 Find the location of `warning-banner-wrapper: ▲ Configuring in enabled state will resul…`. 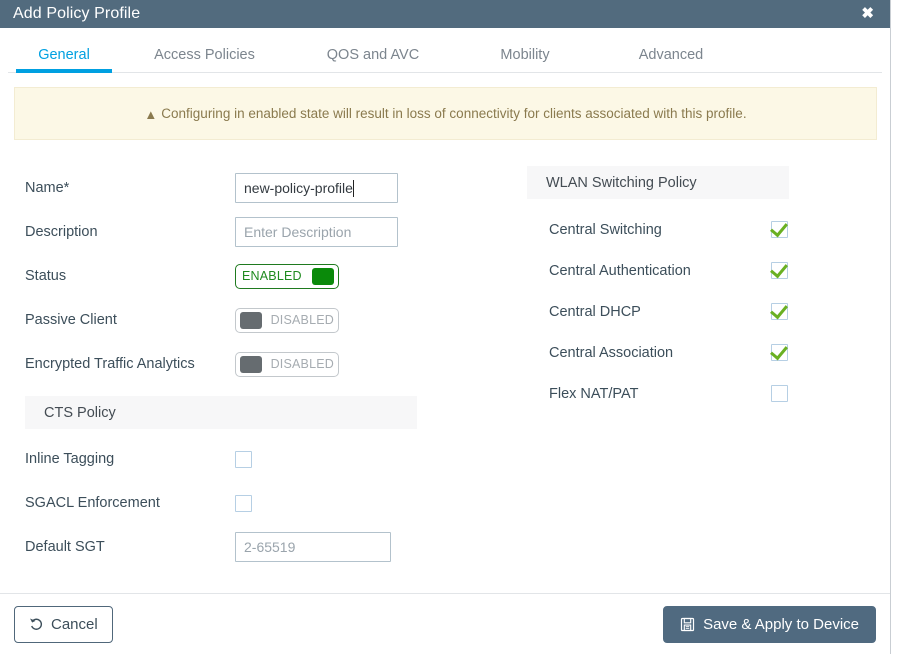

warning-banner-wrapper: ▲ Configuring in enabled state will resul… is located at coordinates (445, 106).